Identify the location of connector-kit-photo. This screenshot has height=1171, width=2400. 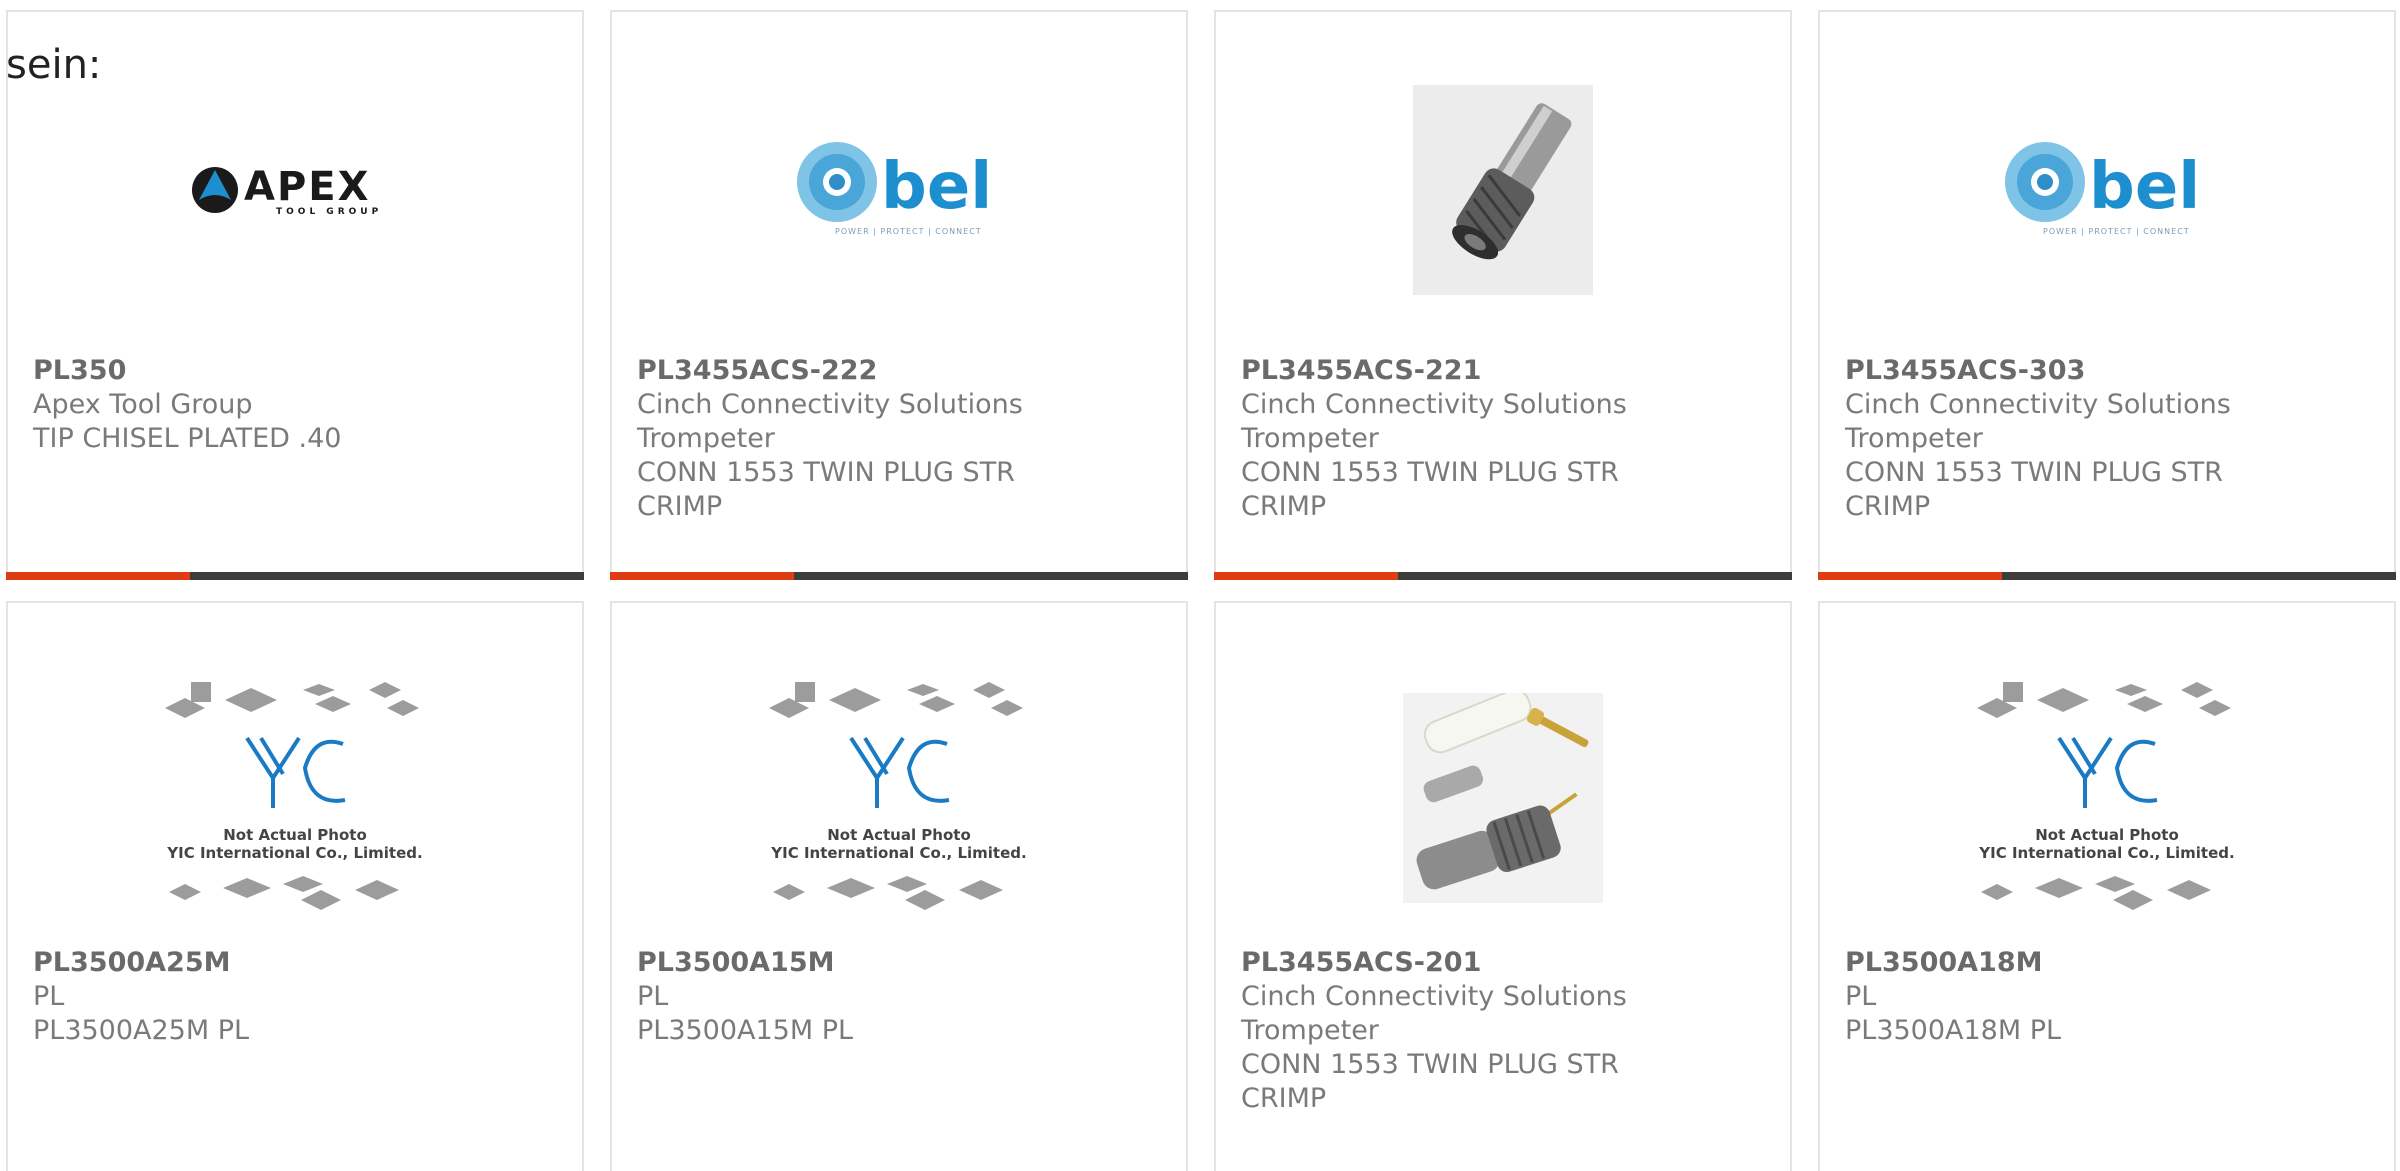
(1503, 798).